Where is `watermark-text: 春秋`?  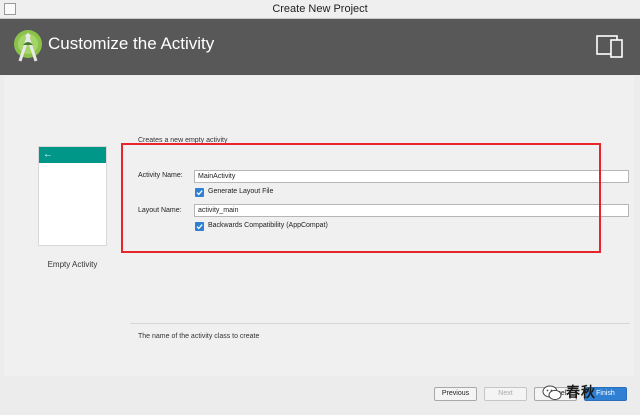 watermark-text: 春秋 is located at coordinates (581, 392).